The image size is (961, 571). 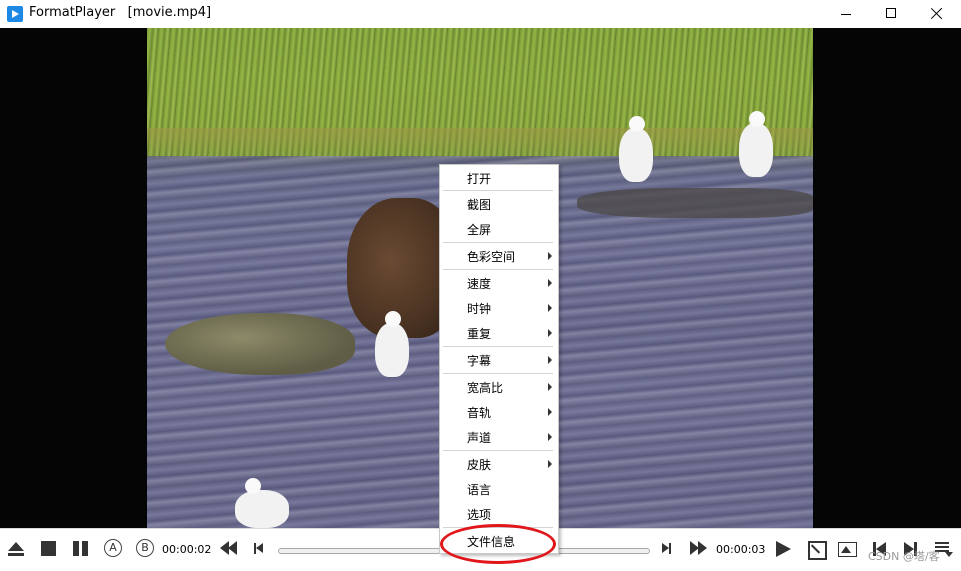 I want to click on point-b-button: B, so click(x=145, y=548).